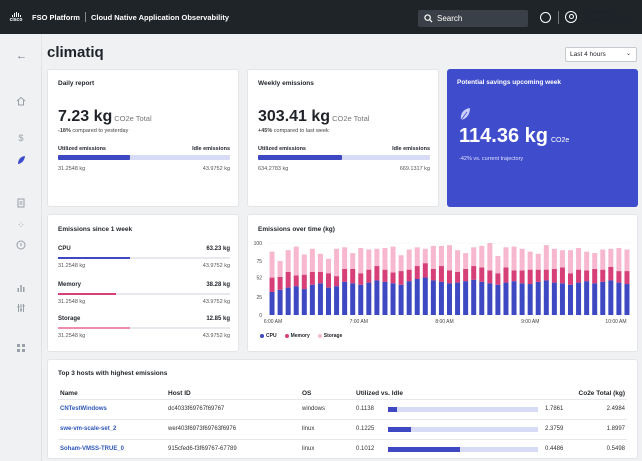 The height and width of the screenshot is (461, 642). I want to click on search-input: Search, so click(473, 18).